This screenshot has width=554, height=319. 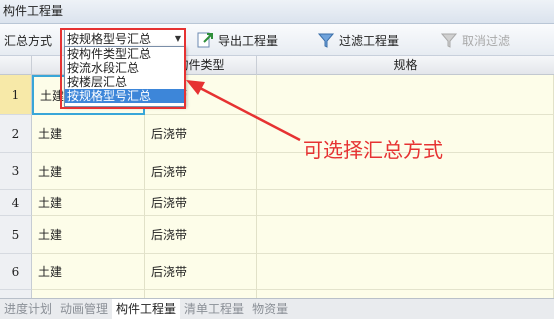 I want to click on row-number: 3, so click(x=16, y=171).